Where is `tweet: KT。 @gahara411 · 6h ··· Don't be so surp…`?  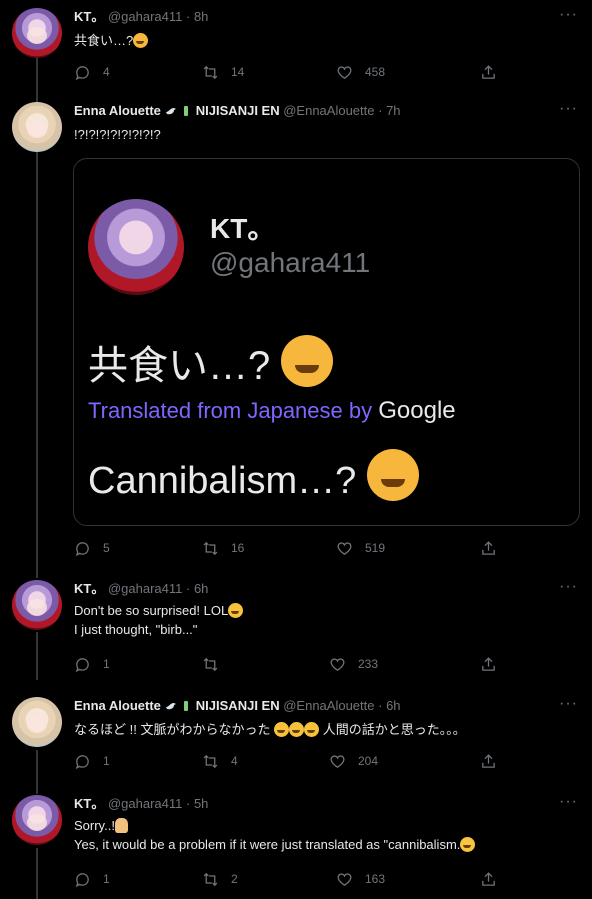
tweet: KT。 @gahara411 · 6h ··· Don't be so surp… is located at coordinates (296, 629).